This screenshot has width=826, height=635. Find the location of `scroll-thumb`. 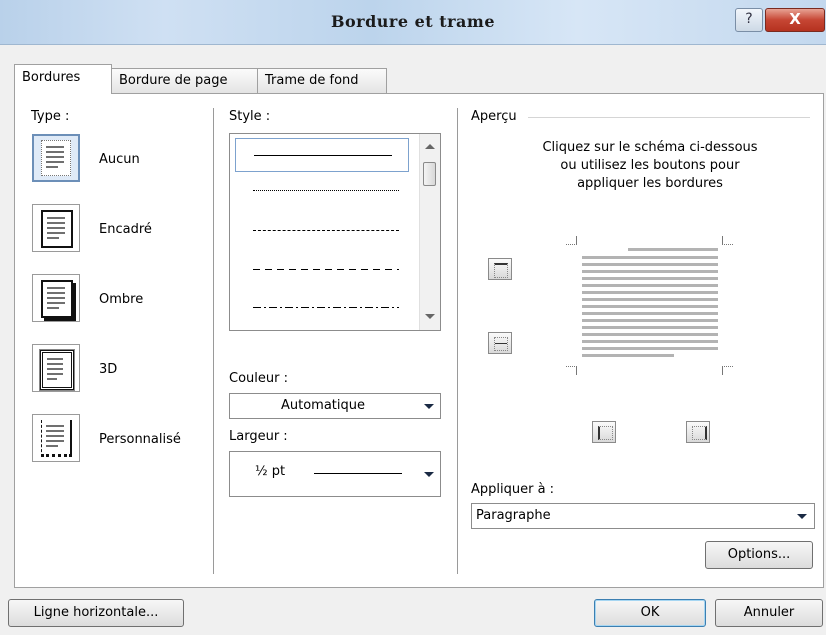

scroll-thumb is located at coordinates (429, 174).